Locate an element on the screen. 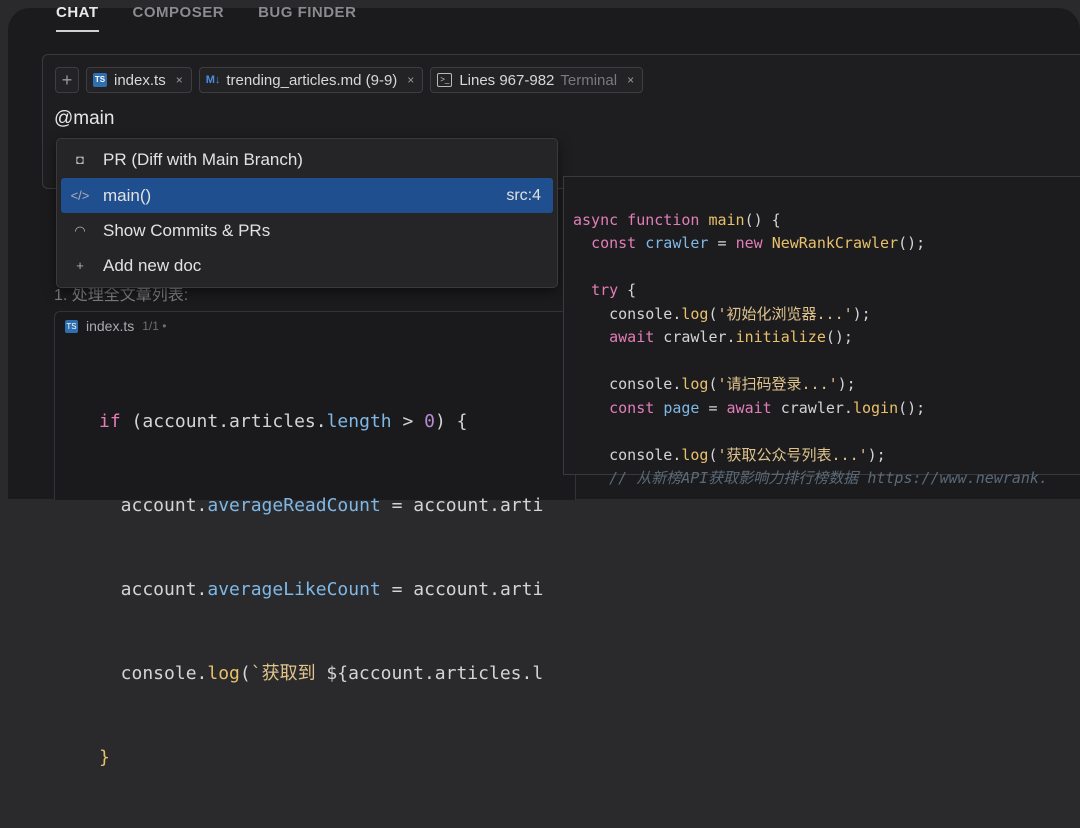 Image resolution: width=1080 pixels, height=828 pixels. menu-item-label: PR (Diff with Main Branch) is located at coordinates (203, 159).